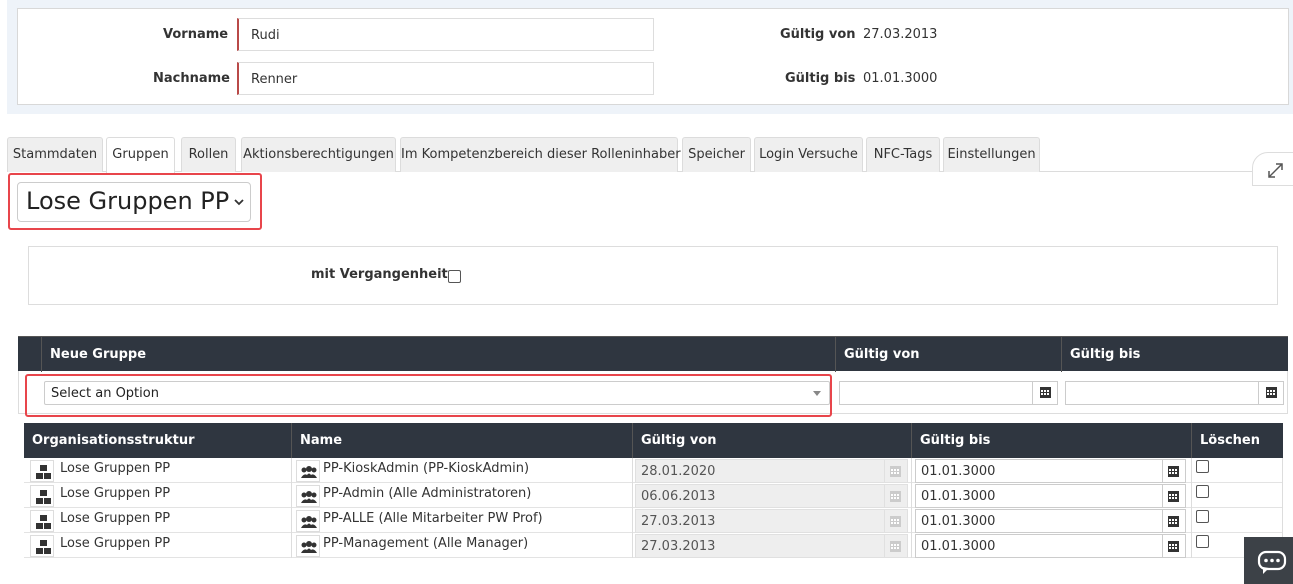  I want to click on tab-stammdaten: Stammdaten, so click(55, 154).